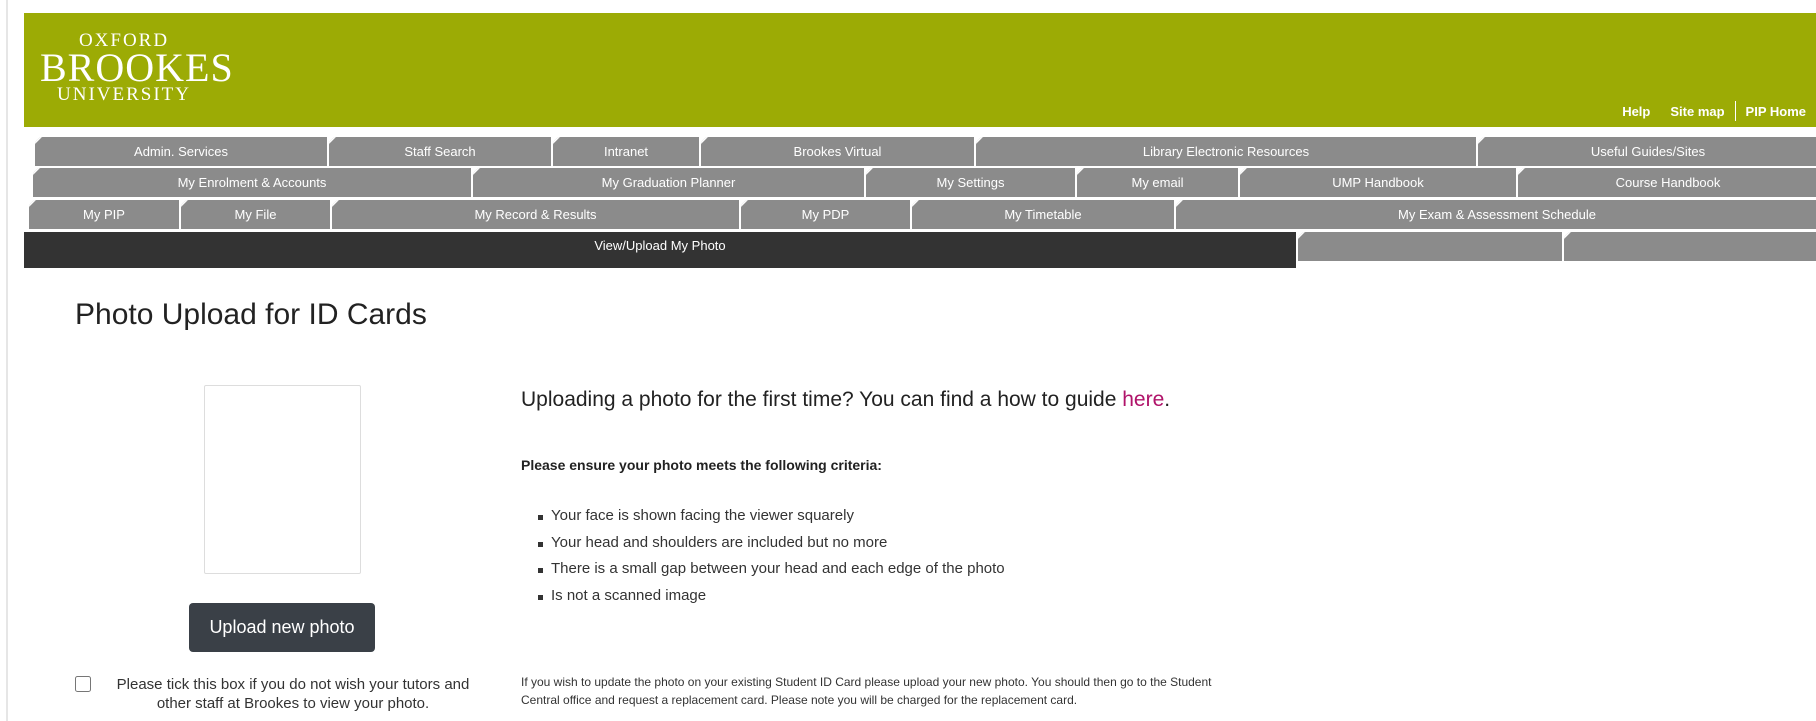 The height and width of the screenshot is (721, 1816). Describe the element at coordinates (1647, 151) in the screenshot. I see `tab-useful-guides: Useful Guides/Sites` at that location.